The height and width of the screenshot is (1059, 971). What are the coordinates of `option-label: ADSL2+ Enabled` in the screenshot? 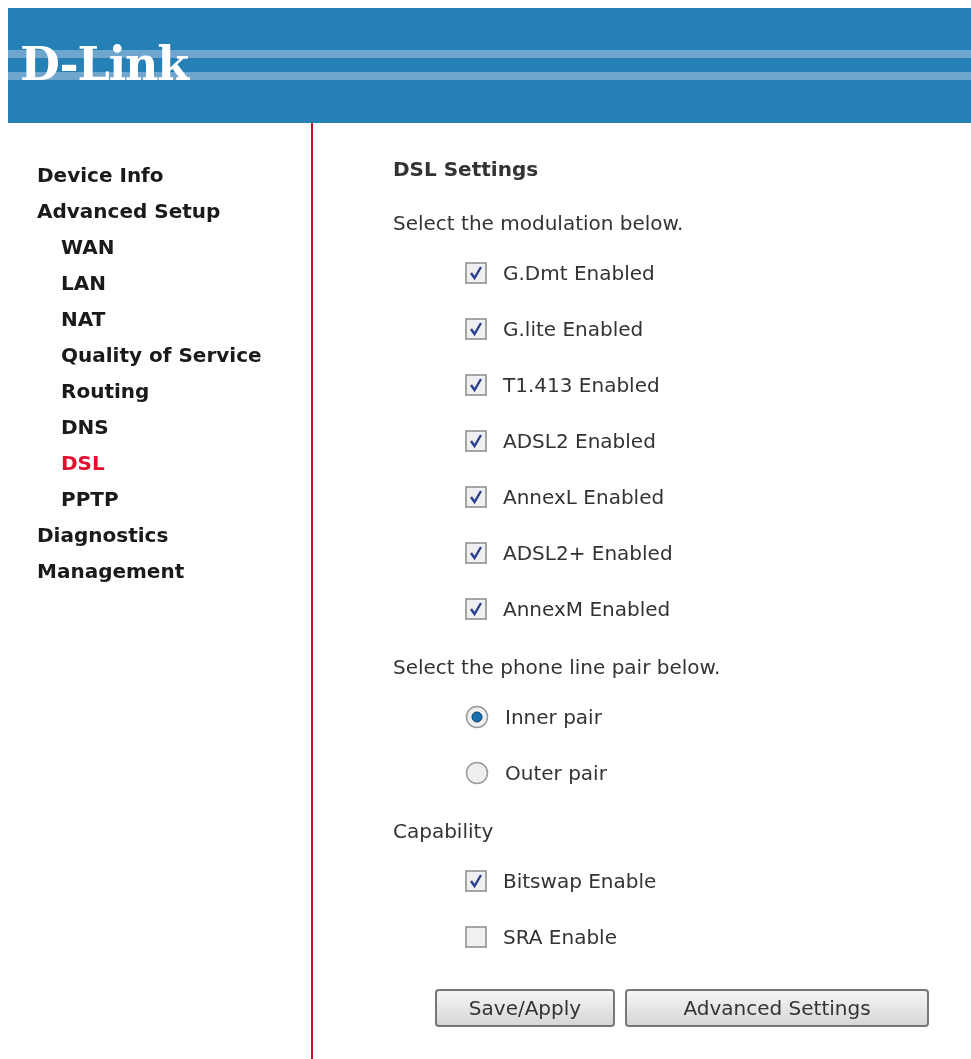 It's located at (588, 553).